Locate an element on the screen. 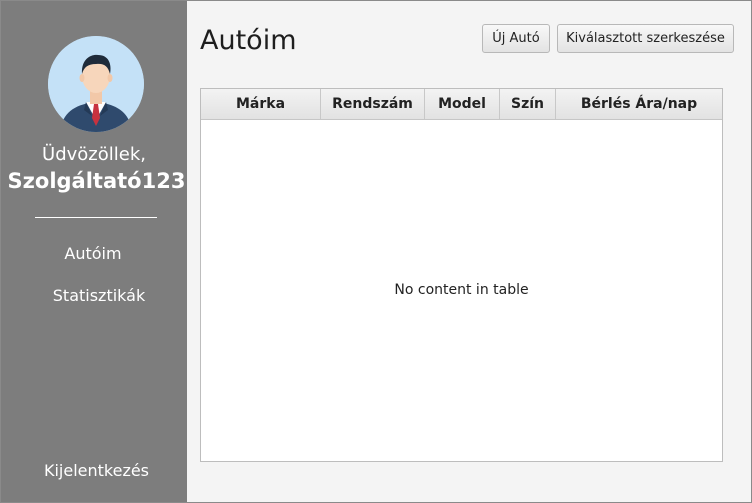 The width and height of the screenshot is (752, 503). sidebar-item-my-cars: Autóim is located at coordinates (93, 253).